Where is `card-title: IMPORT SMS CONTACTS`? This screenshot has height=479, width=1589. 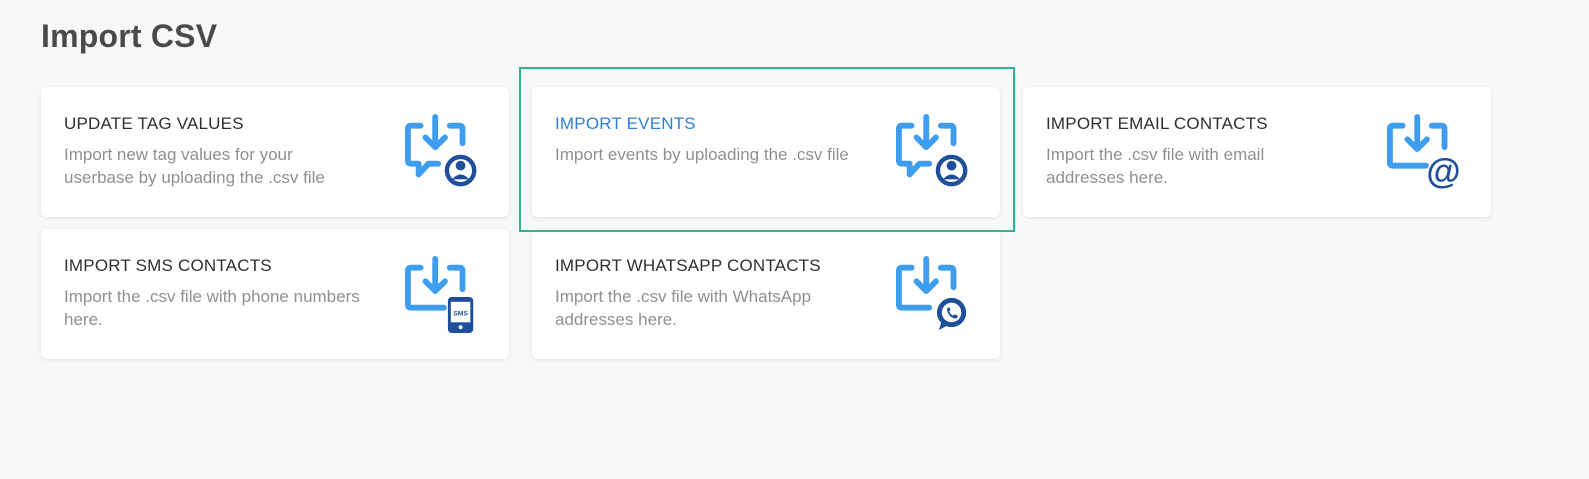 card-title: IMPORT SMS CONTACTS is located at coordinates (168, 265).